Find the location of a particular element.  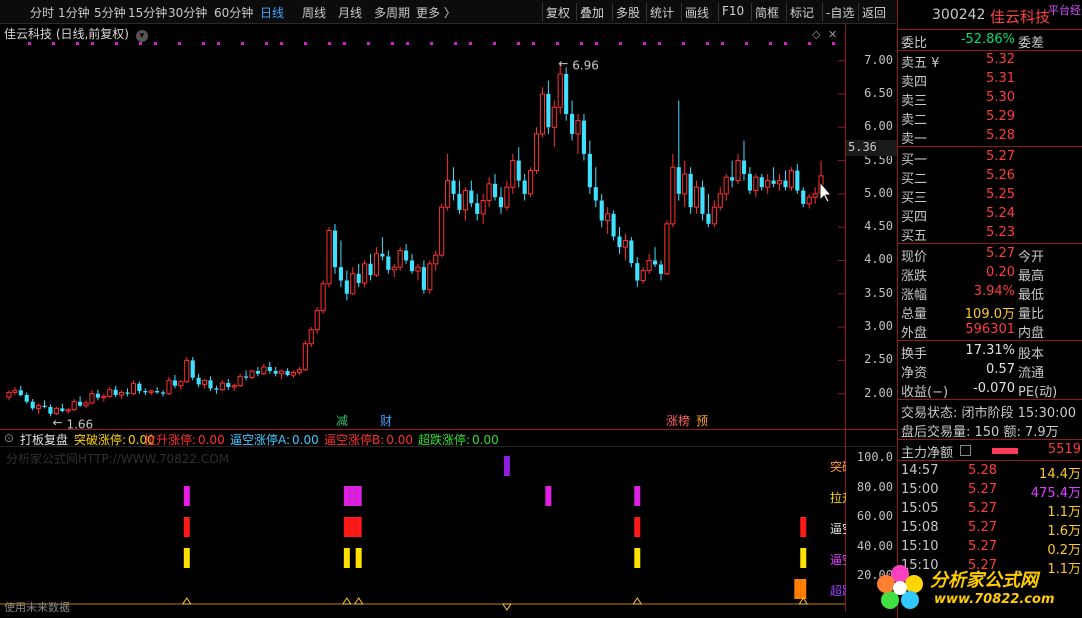

flower-logo-icon is located at coordinates (900, 587).